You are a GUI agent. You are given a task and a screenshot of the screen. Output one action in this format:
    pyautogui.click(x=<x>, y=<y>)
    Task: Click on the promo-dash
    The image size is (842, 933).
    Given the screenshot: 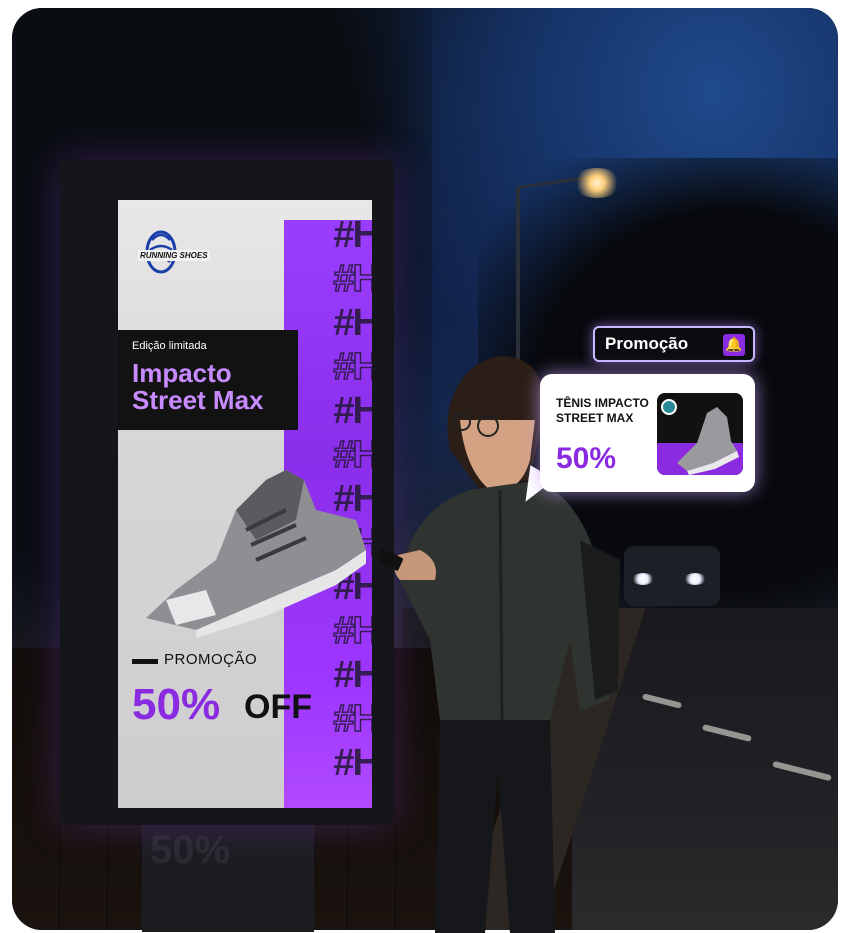 What is the action you would take?
    pyautogui.click(x=145, y=661)
    